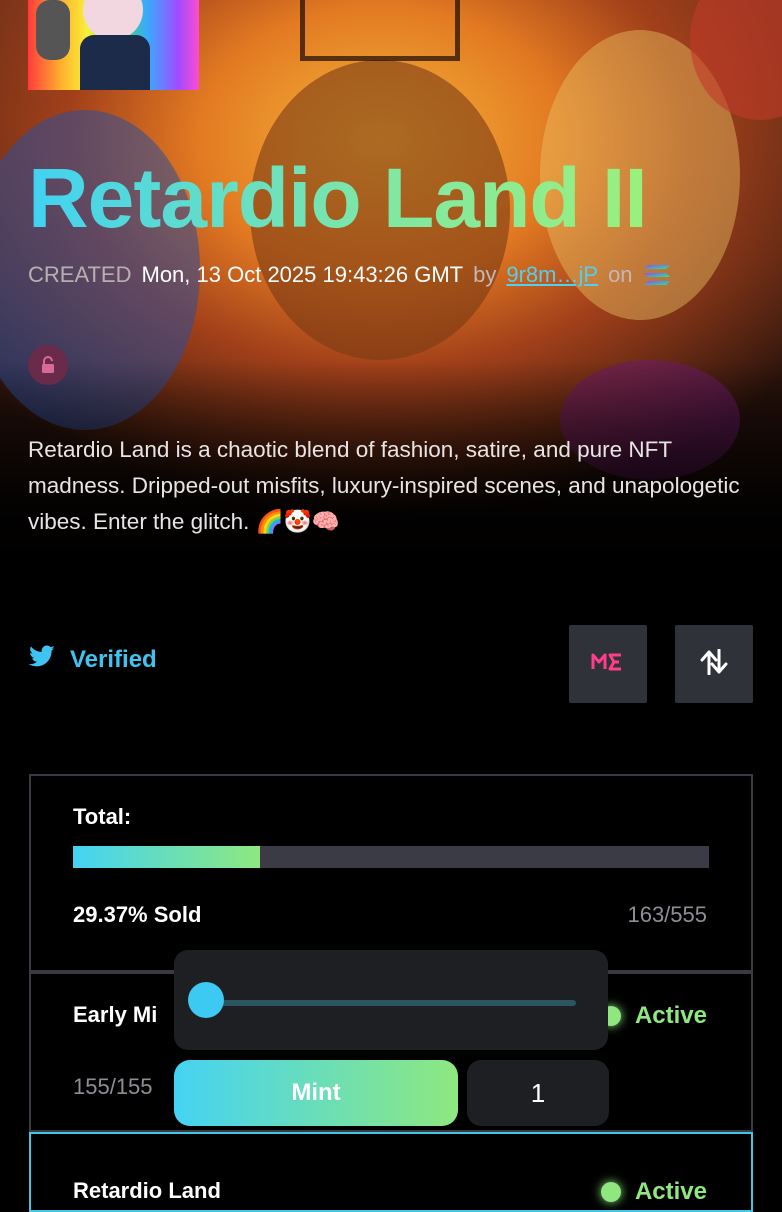 The height and width of the screenshot is (1212, 782). What do you see at coordinates (42, 659) in the screenshot?
I see `twitter-icon` at bounding box center [42, 659].